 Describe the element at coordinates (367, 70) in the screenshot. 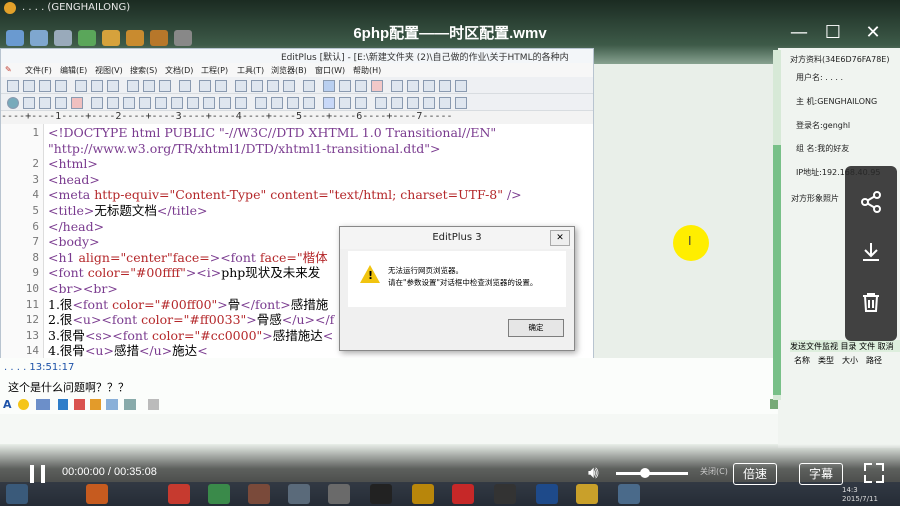

I see `menu-help: 帮助(H)` at that location.